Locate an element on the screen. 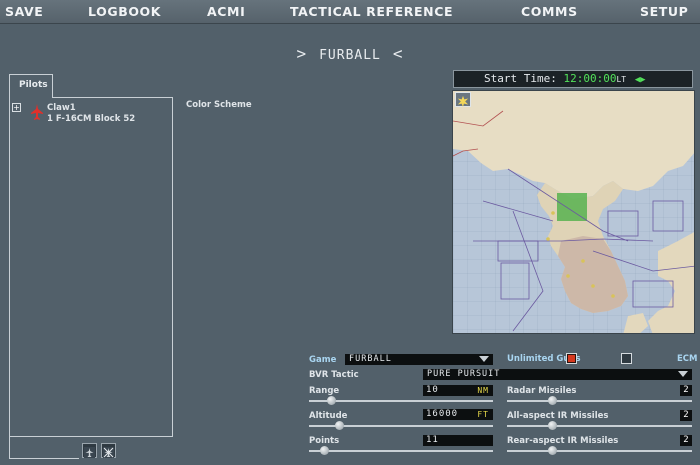 This screenshot has width=700, height=465. altitude-field: 16000 FT is located at coordinates (458, 414).